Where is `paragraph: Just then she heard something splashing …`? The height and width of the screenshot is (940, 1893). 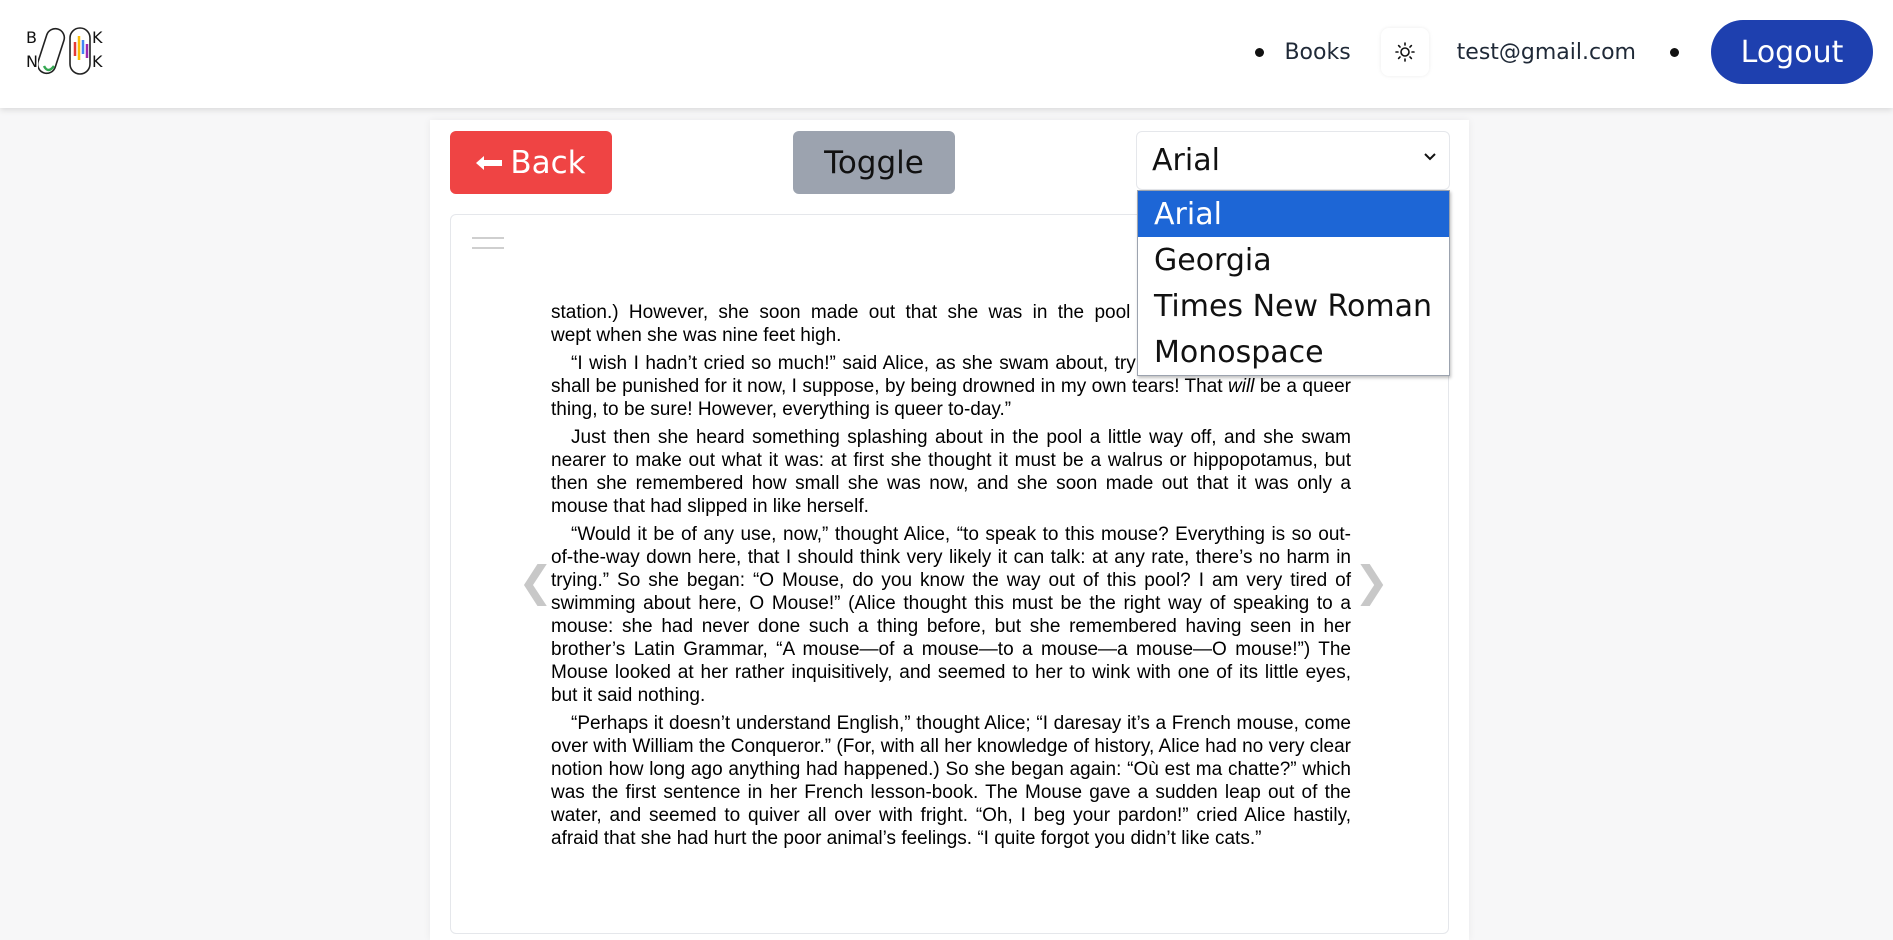 paragraph: Just then she heard something splashing … is located at coordinates (951, 472).